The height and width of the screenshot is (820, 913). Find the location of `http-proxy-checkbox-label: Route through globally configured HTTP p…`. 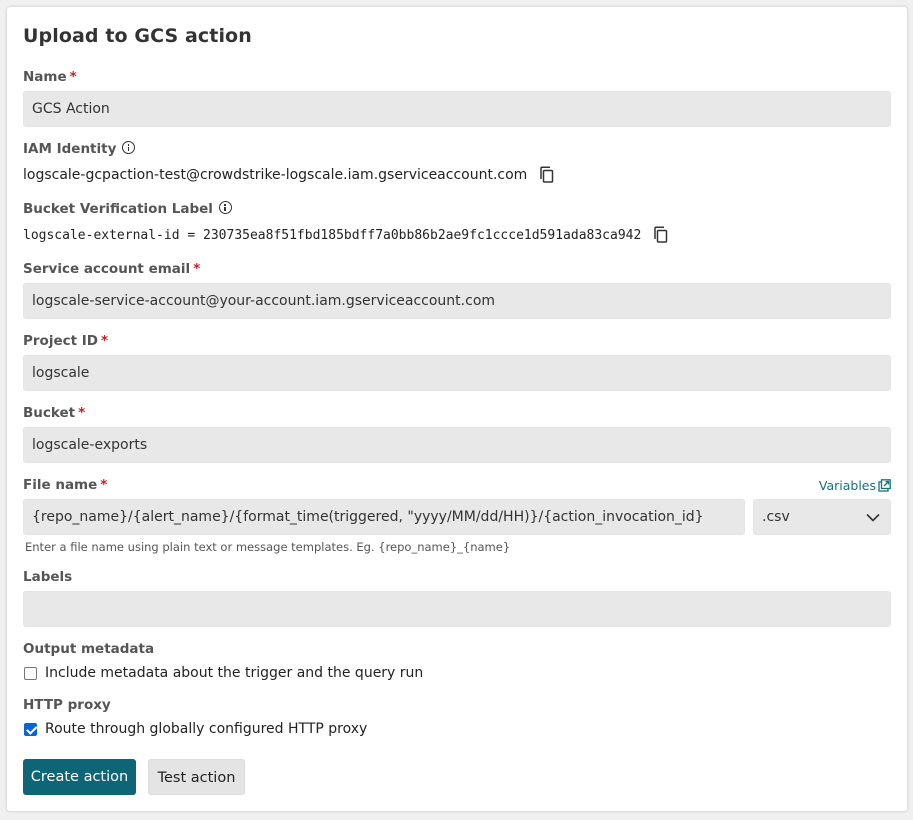

http-proxy-checkbox-label: Route through globally configured HTTP p… is located at coordinates (206, 729).